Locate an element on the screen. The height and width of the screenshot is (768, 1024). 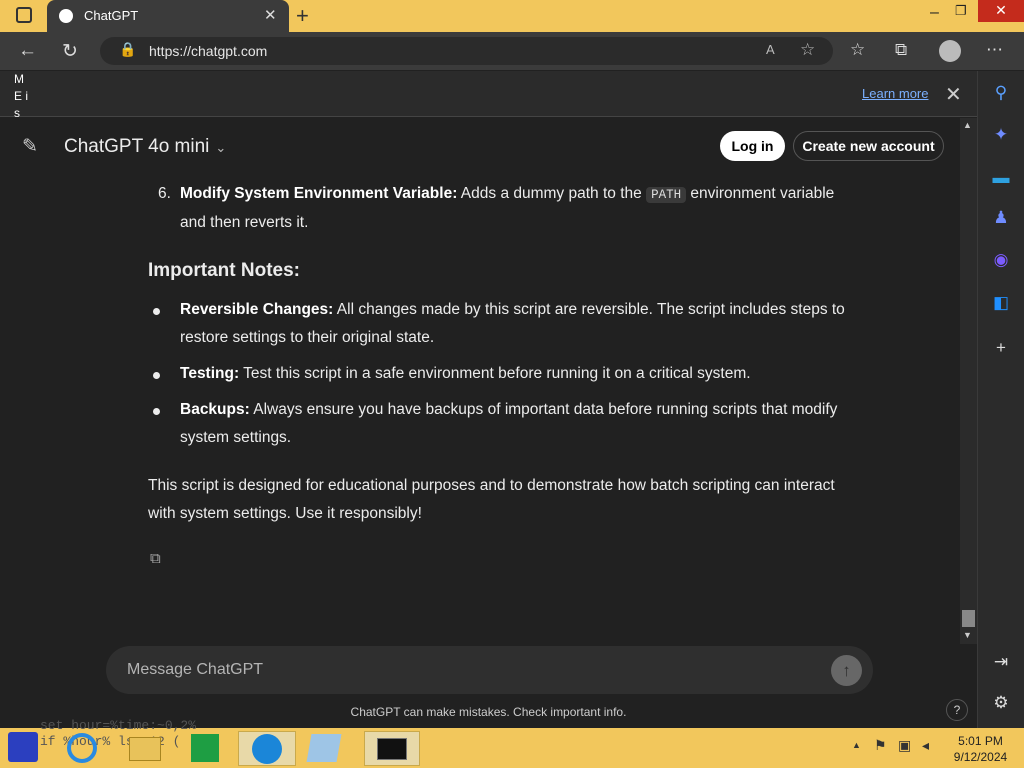
add-favorite-icon: ☆ is located at coordinates (807, 50).